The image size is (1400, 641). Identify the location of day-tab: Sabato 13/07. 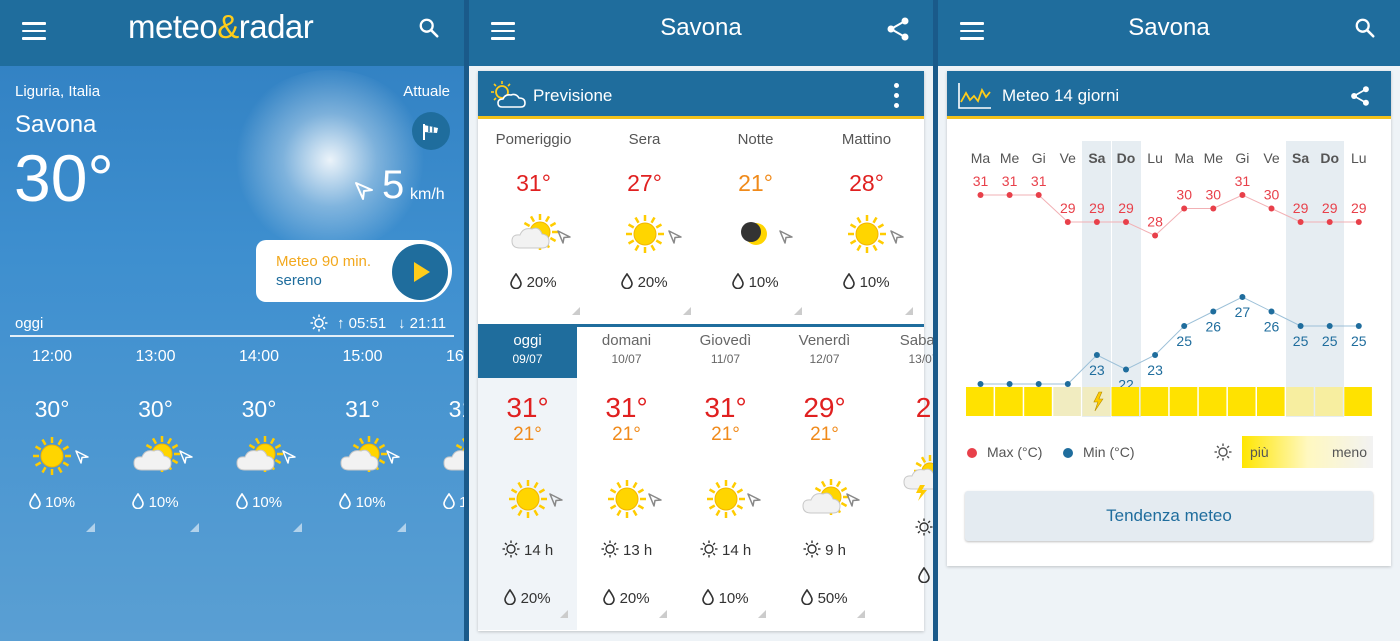
(903, 352).